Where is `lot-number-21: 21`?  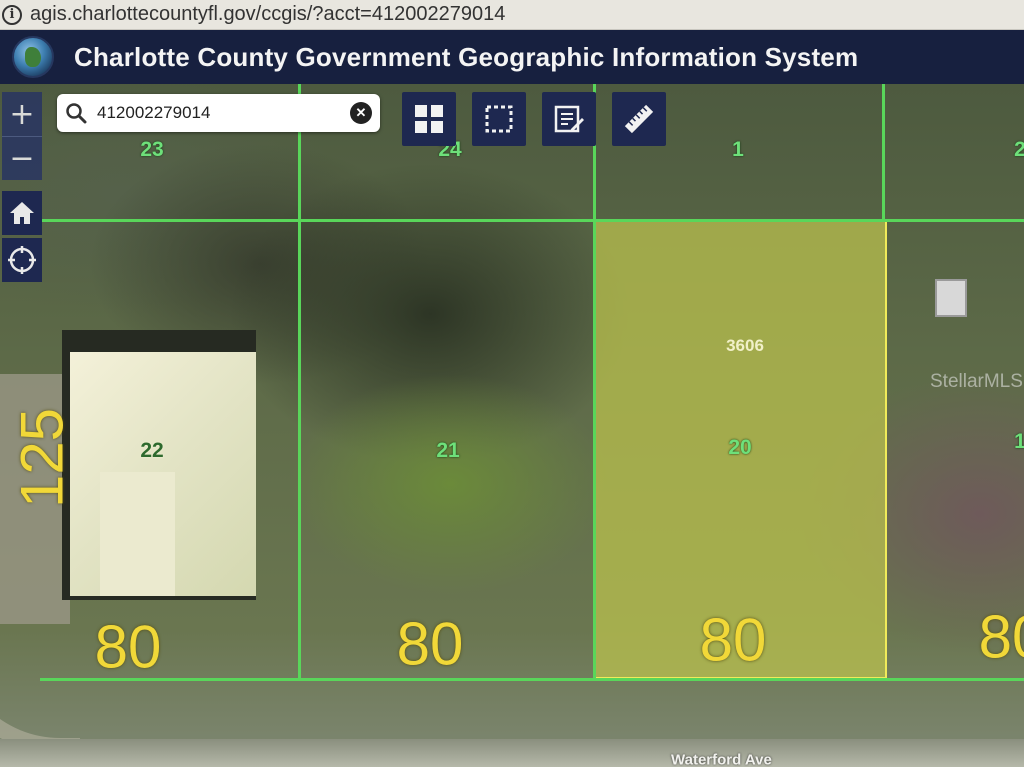
lot-number-21: 21 is located at coordinates (448, 450).